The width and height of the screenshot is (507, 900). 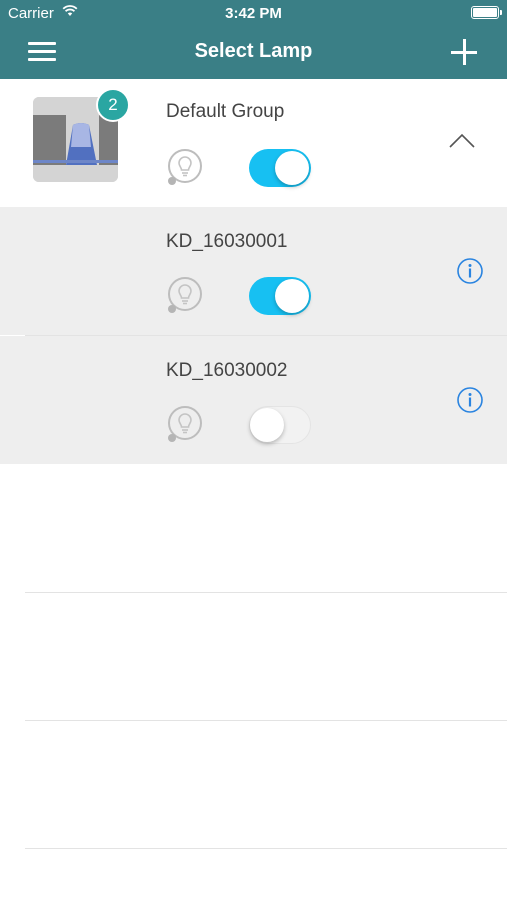 I want to click on status-time: 3:42 PM, so click(x=253, y=13).